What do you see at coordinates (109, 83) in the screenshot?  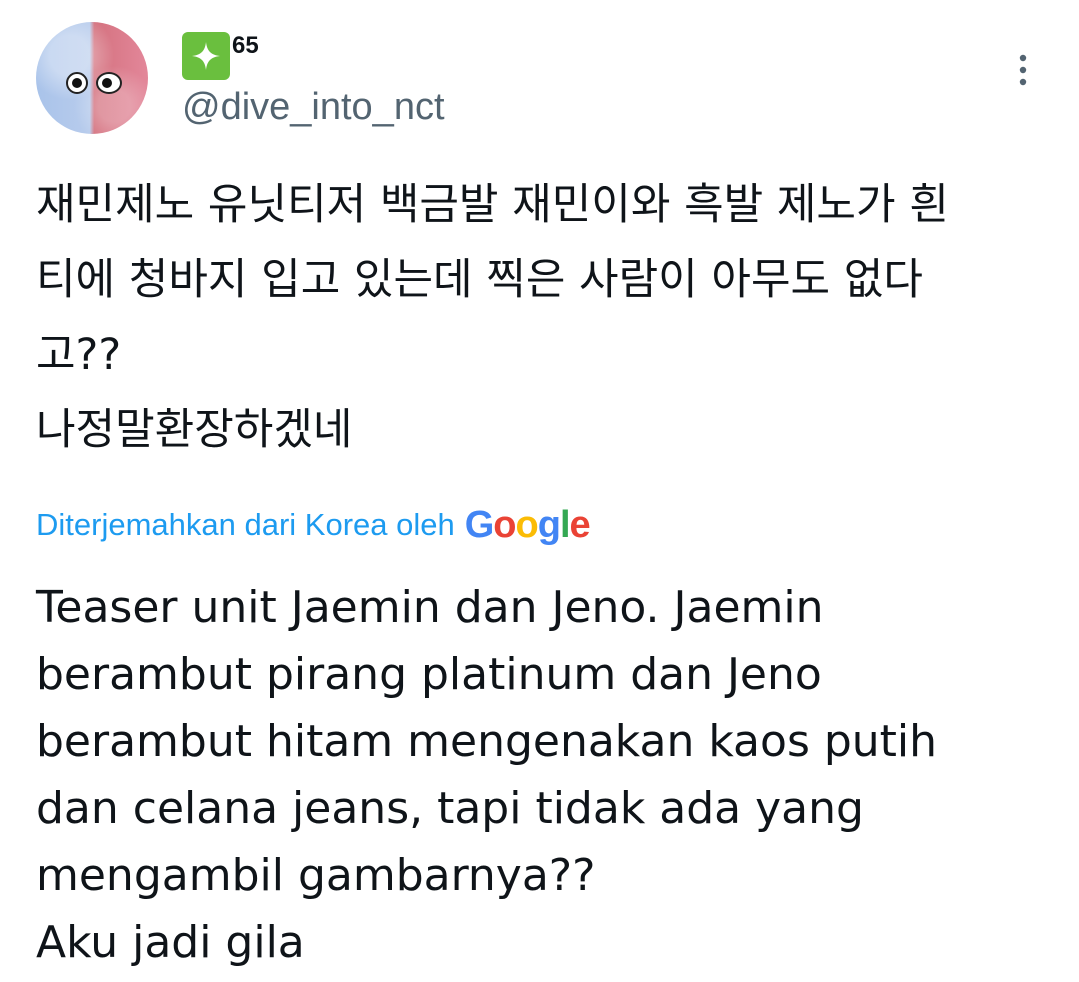 I see `avatar-right-eye` at bounding box center [109, 83].